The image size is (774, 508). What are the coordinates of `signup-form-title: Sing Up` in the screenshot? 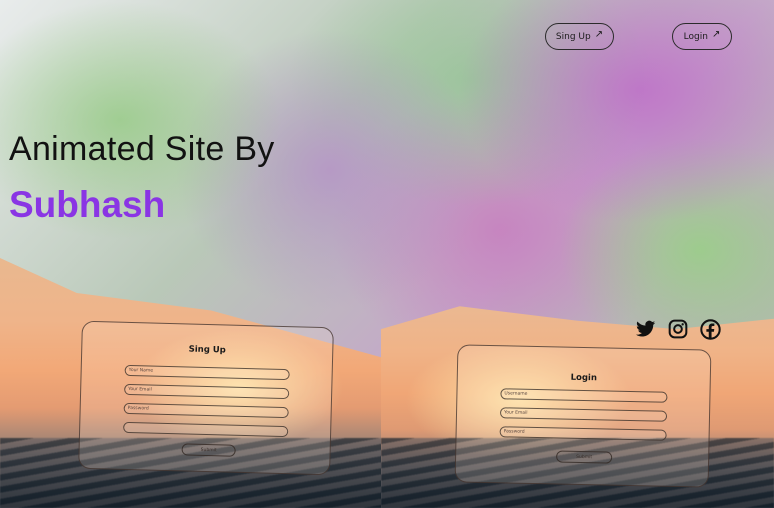 It's located at (207, 350).